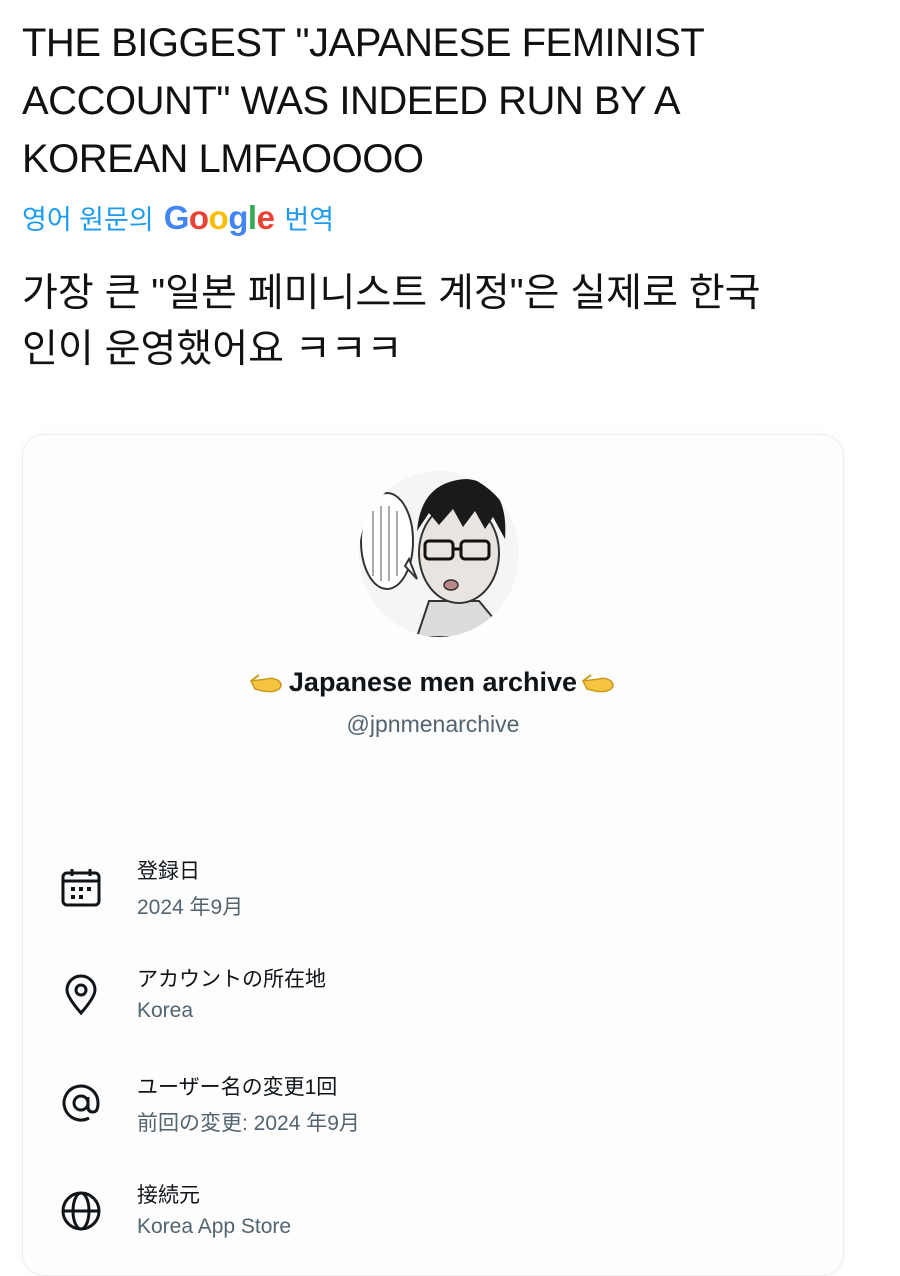  I want to click on about-label: 登録日, so click(168, 871).